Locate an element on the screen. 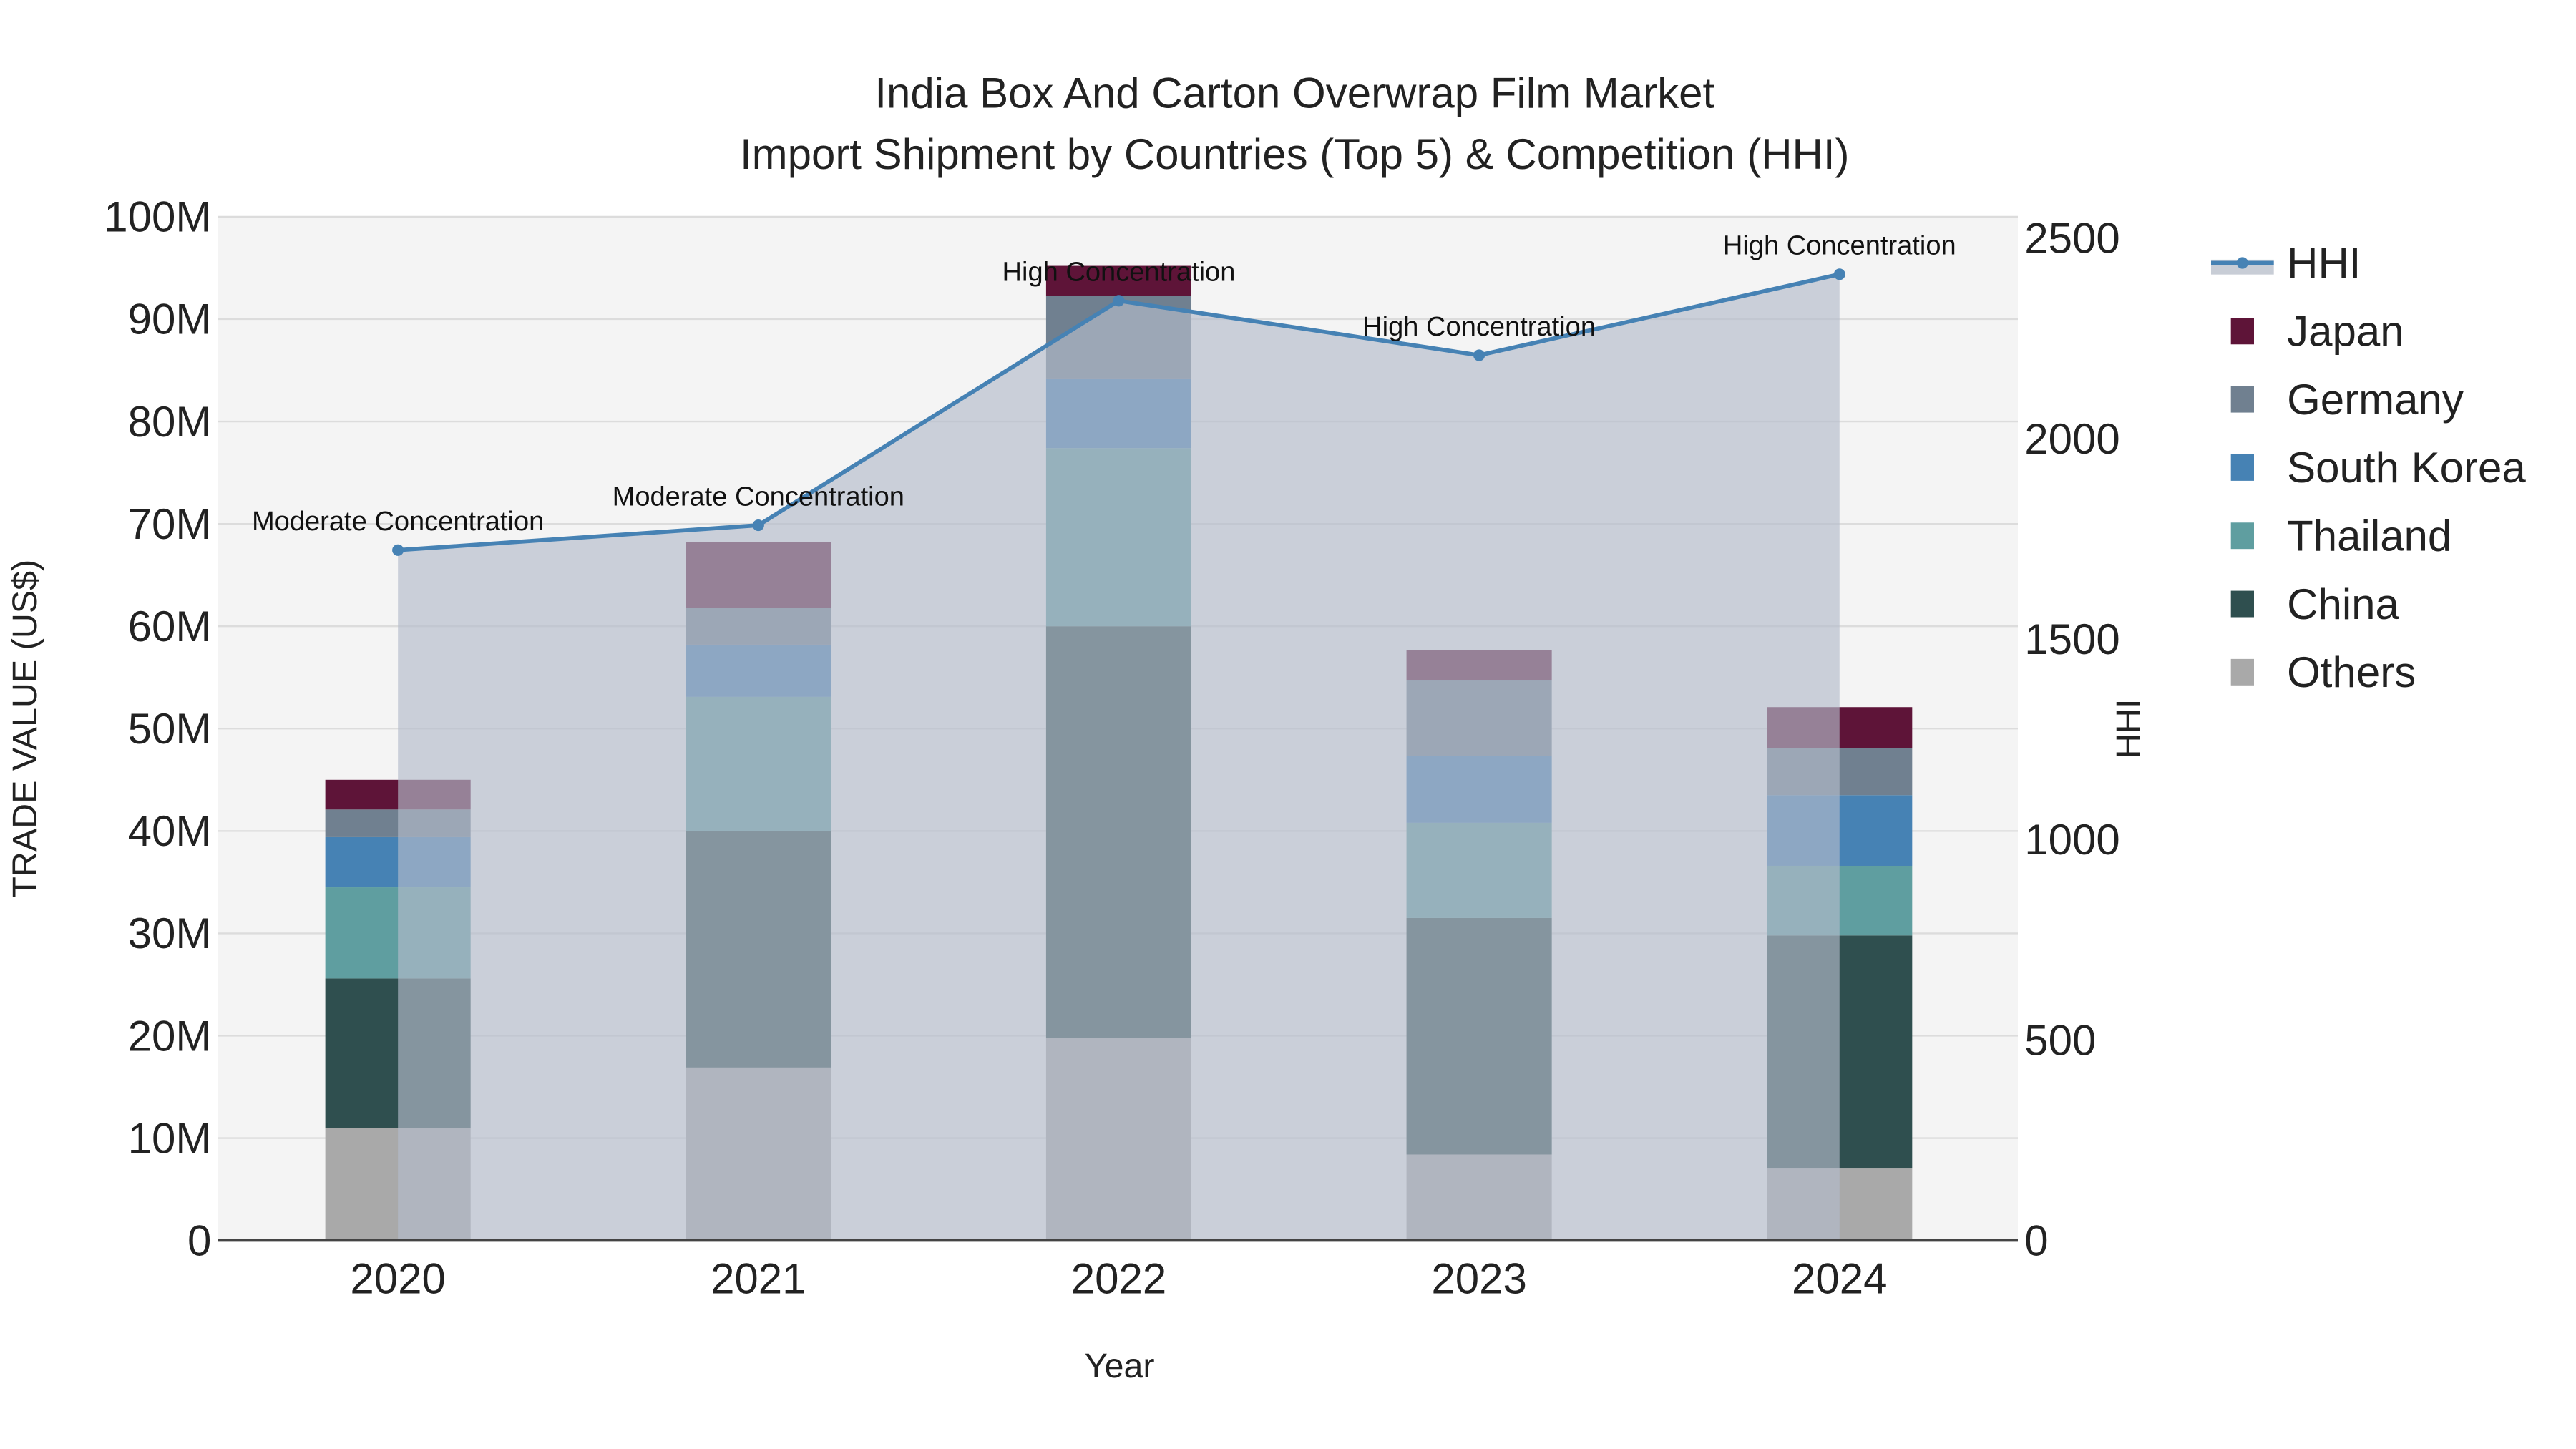  legend-label: Germany is located at coordinates (2375, 400).